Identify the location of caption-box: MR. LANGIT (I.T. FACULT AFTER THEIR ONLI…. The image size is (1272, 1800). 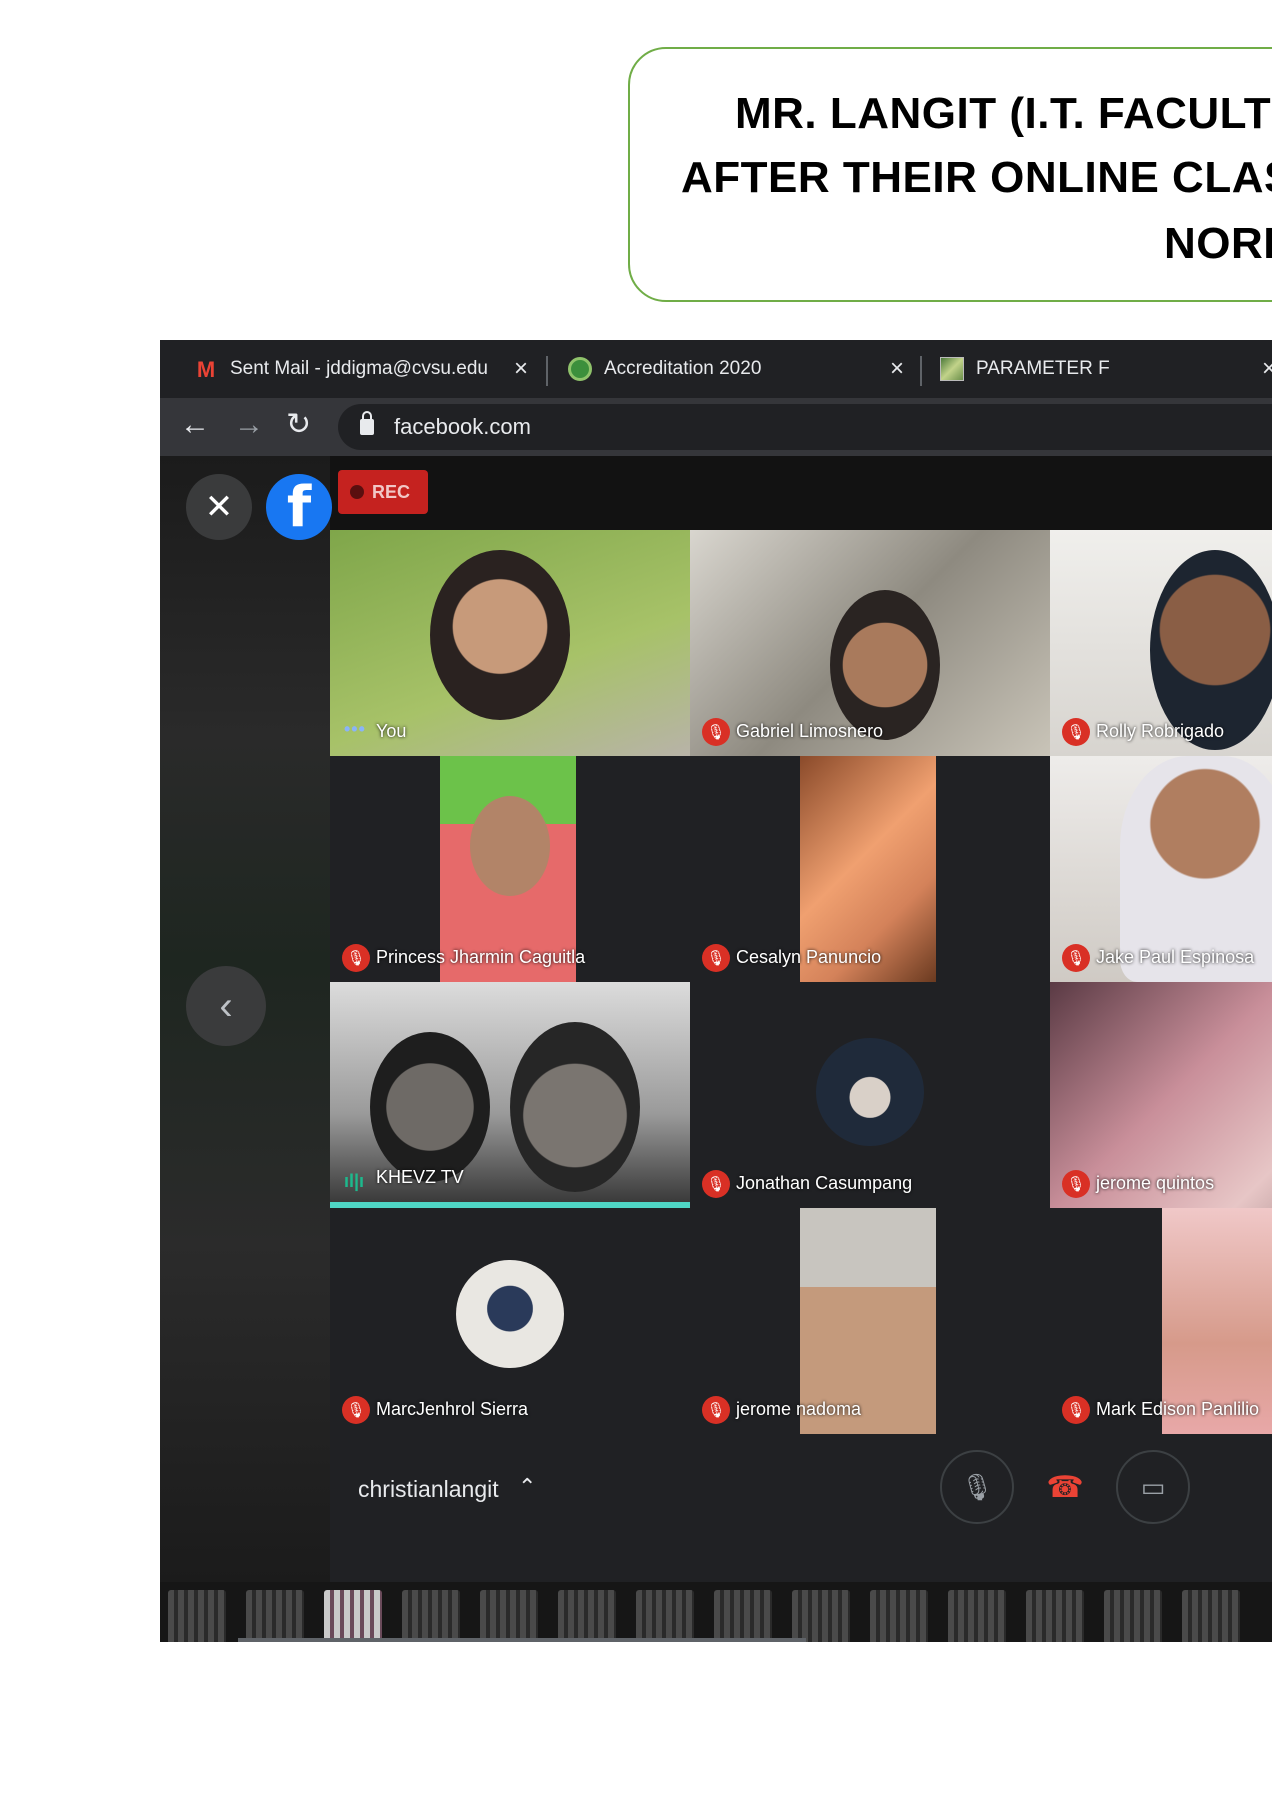
(950, 174).